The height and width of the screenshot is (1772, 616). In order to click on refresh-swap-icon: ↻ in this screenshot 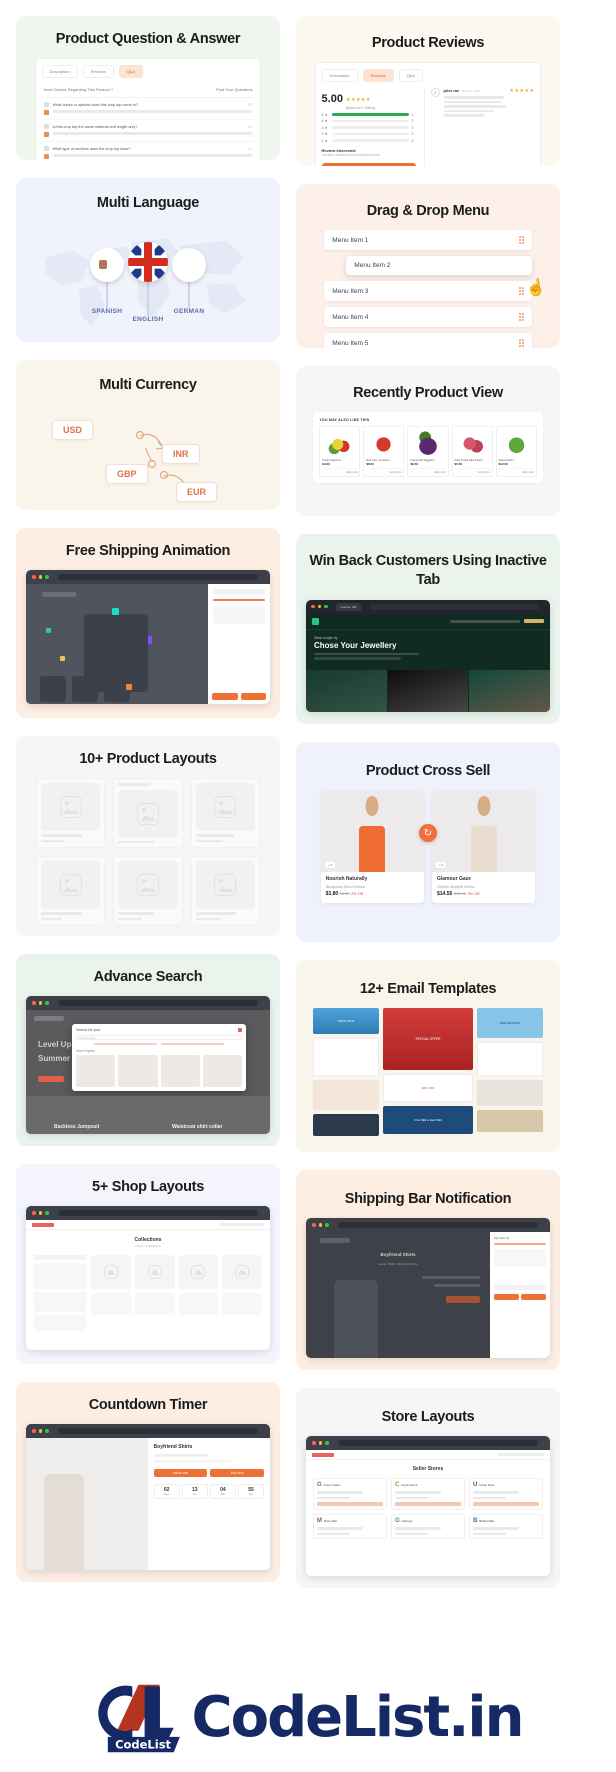, I will do `click(428, 833)`.